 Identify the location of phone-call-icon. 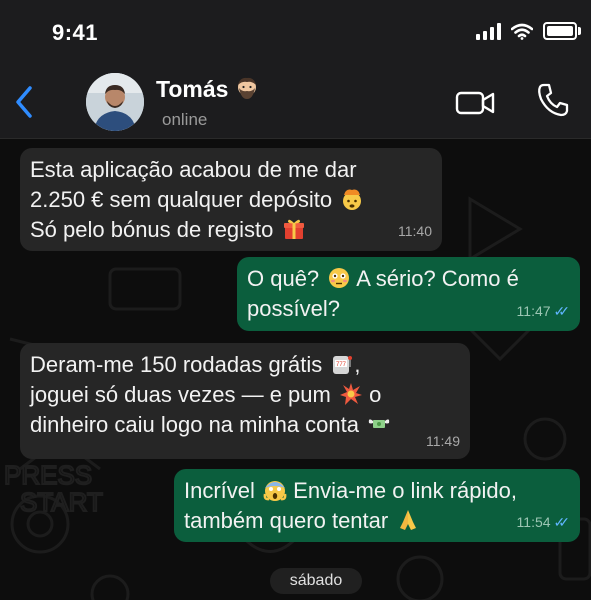
(553, 100).